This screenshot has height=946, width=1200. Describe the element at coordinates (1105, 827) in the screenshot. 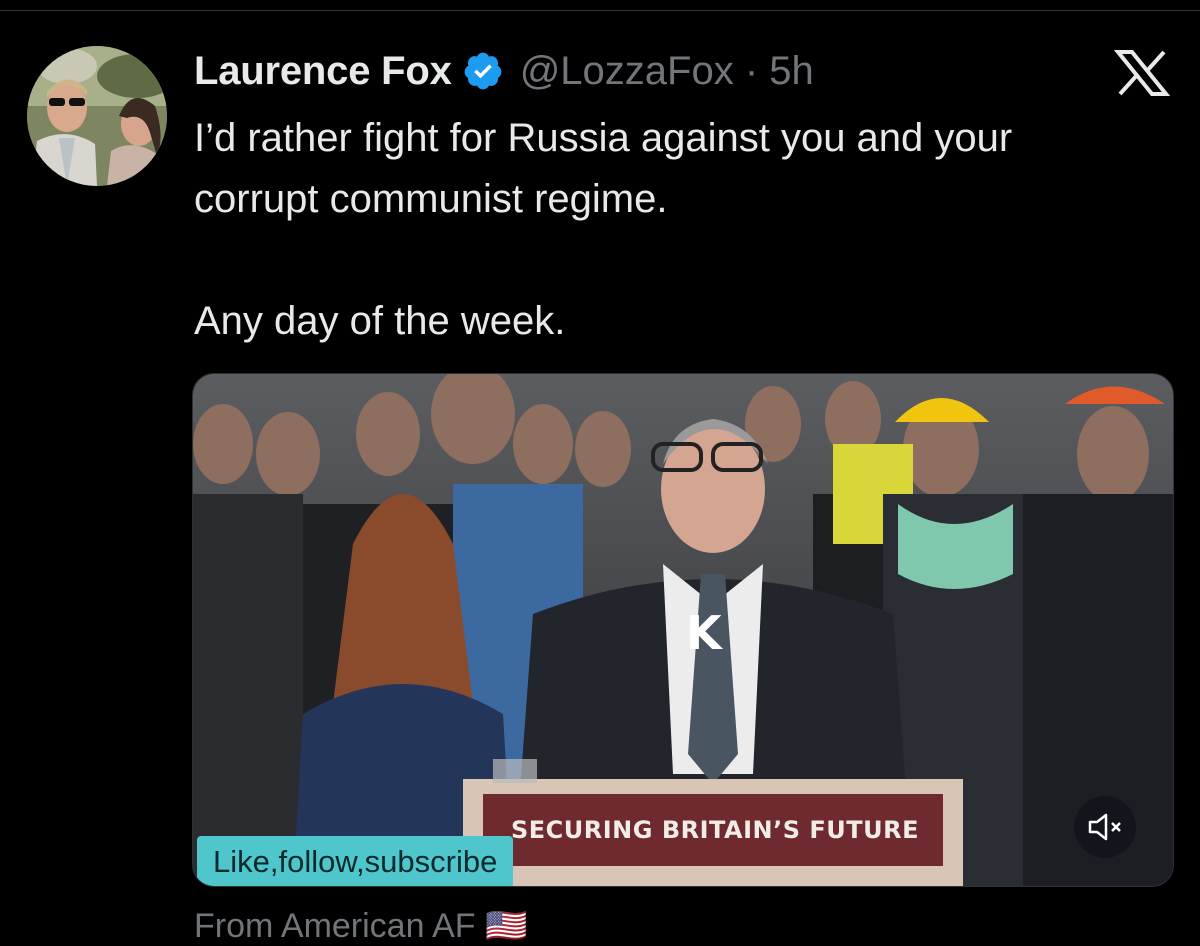

I see `volume-mute-icon` at that location.